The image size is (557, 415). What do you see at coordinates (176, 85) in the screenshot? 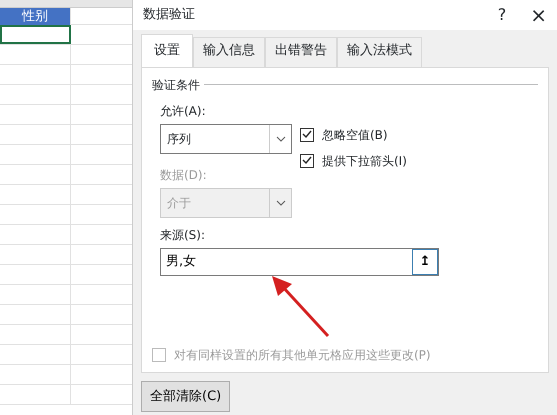
I see `group-title: 验证条件` at bounding box center [176, 85].